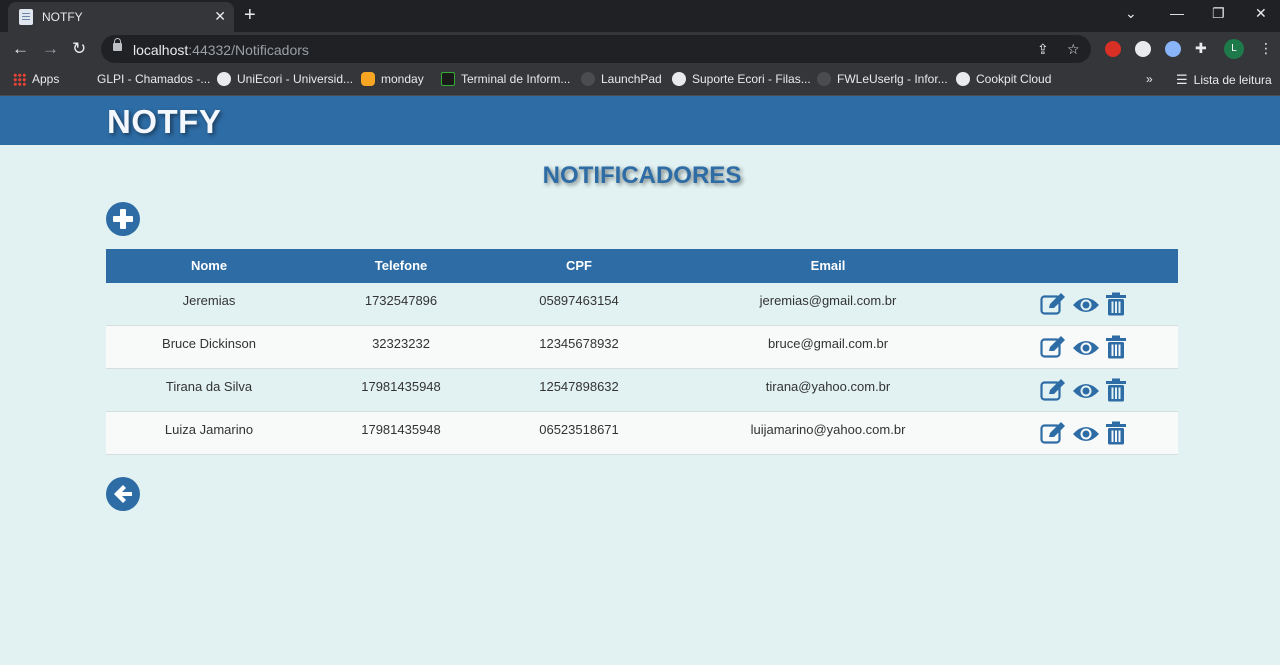 The width and height of the screenshot is (1280, 665). What do you see at coordinates (828, 300) in the screenshot?
I see `cell-email: jeremias@gmail.com.br` at bounding box center [828, 300].